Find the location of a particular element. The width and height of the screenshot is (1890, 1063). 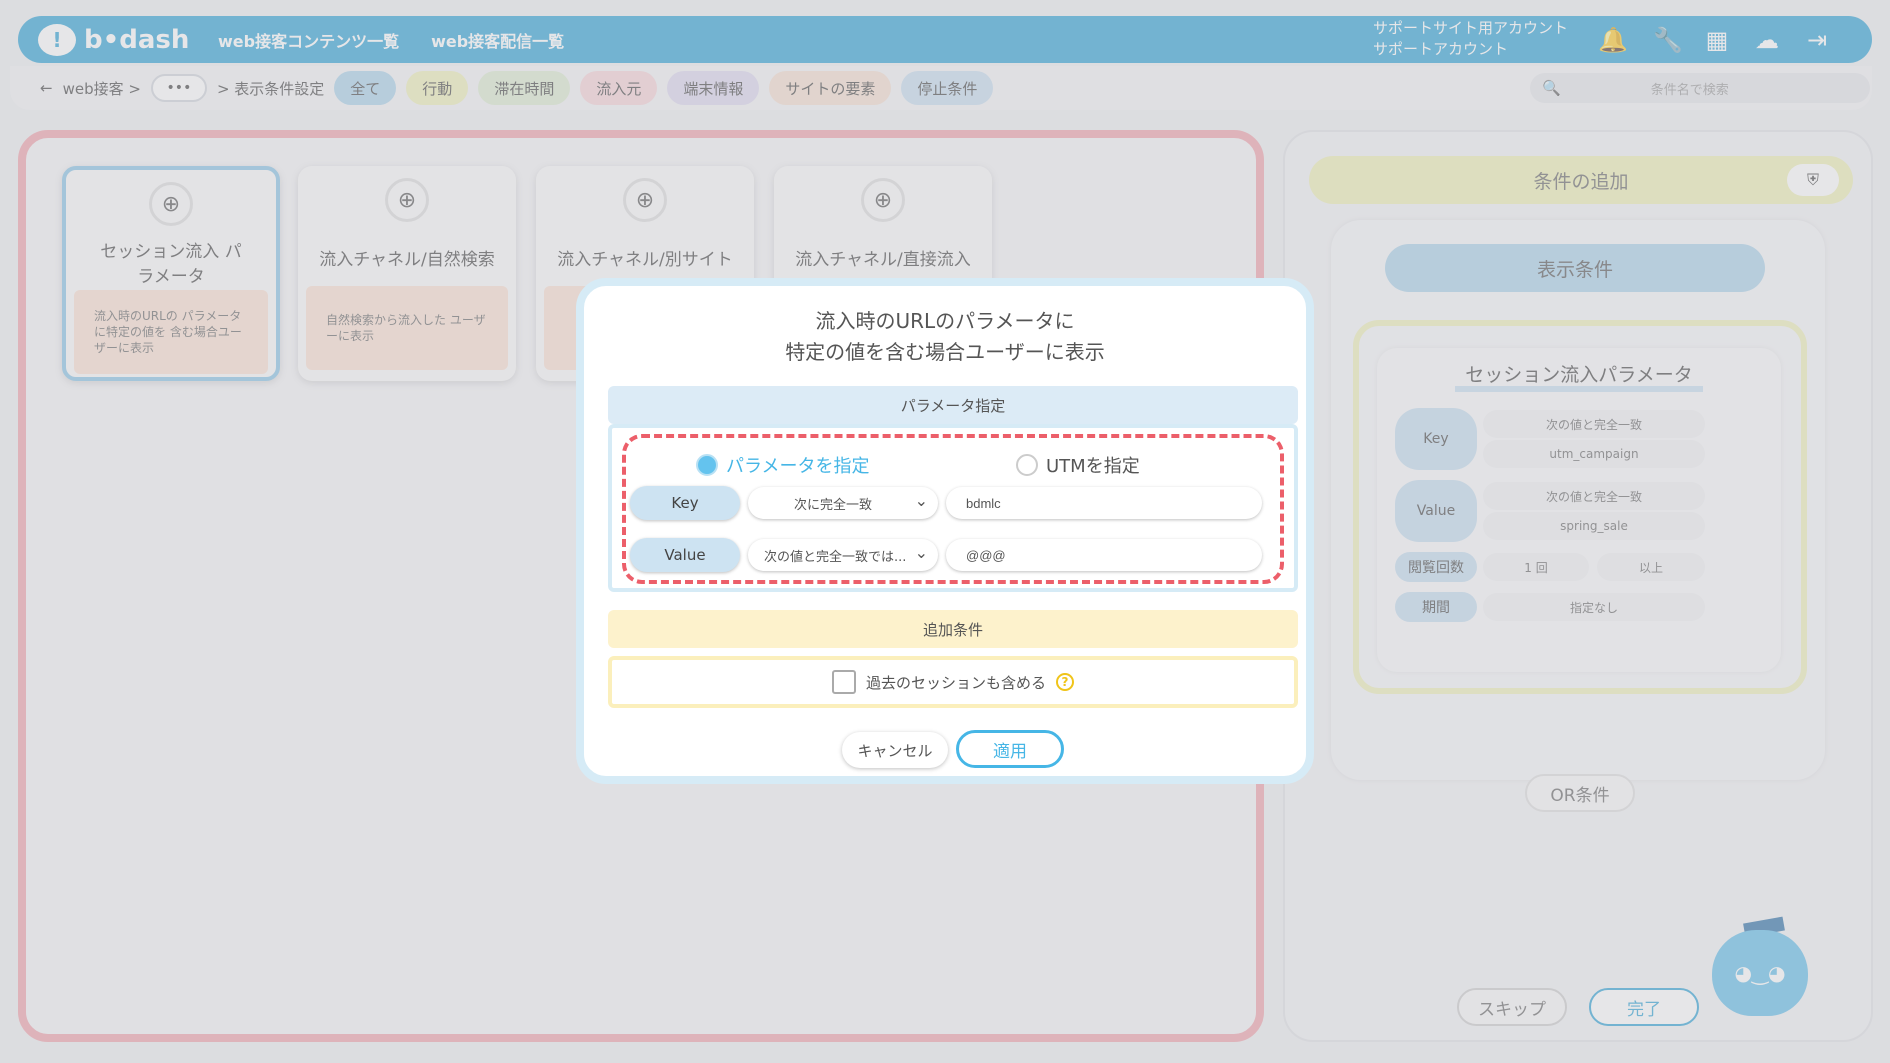

dialog-title-line1: 流入時のURLのパラメータに is located at coordinates (945, 321).